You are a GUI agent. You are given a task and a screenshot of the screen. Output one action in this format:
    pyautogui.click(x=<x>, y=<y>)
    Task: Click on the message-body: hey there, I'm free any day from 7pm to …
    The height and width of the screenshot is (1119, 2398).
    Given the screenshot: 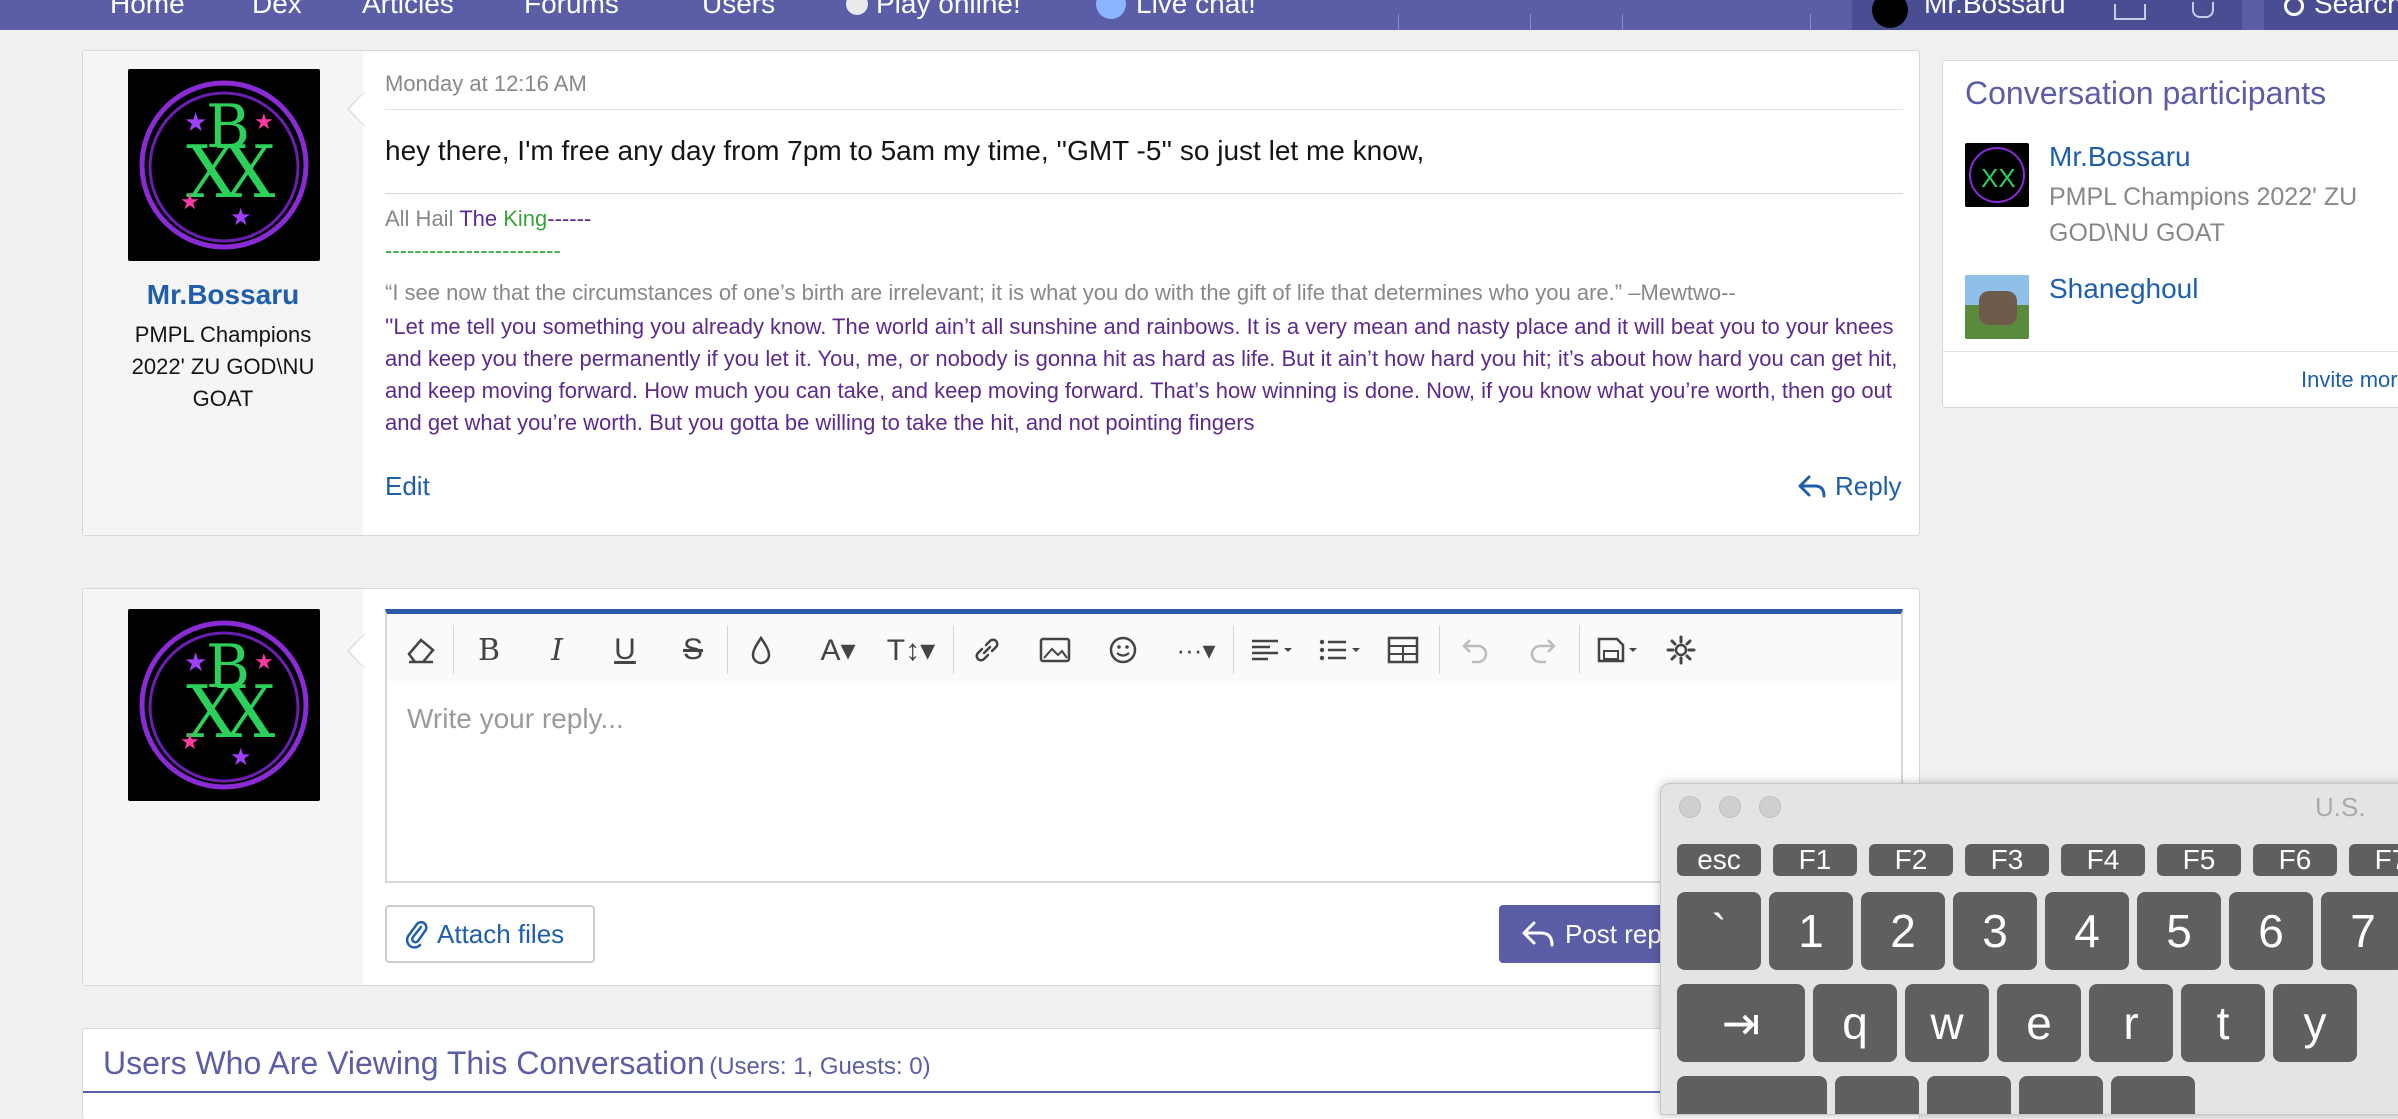 What is the action you would take?
    pyautogui.click(x=905, y=150)
    